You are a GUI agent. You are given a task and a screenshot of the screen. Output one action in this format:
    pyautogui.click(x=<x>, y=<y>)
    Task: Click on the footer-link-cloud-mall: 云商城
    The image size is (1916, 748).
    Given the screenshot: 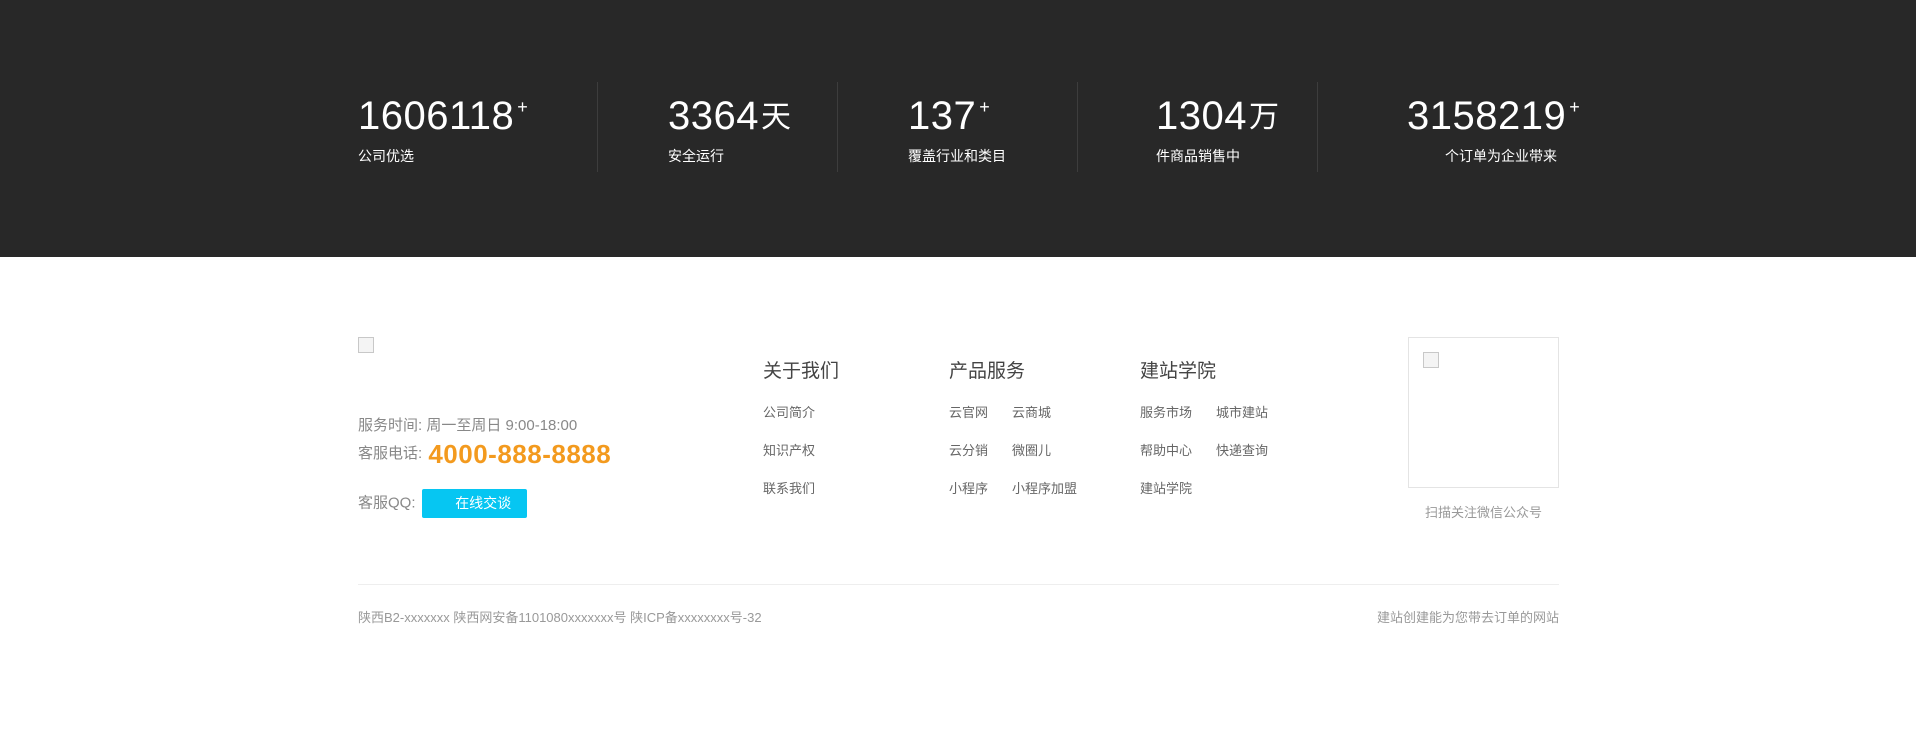 What is the action you would take?
    pyautogui.click(x=1044, y=413)
    